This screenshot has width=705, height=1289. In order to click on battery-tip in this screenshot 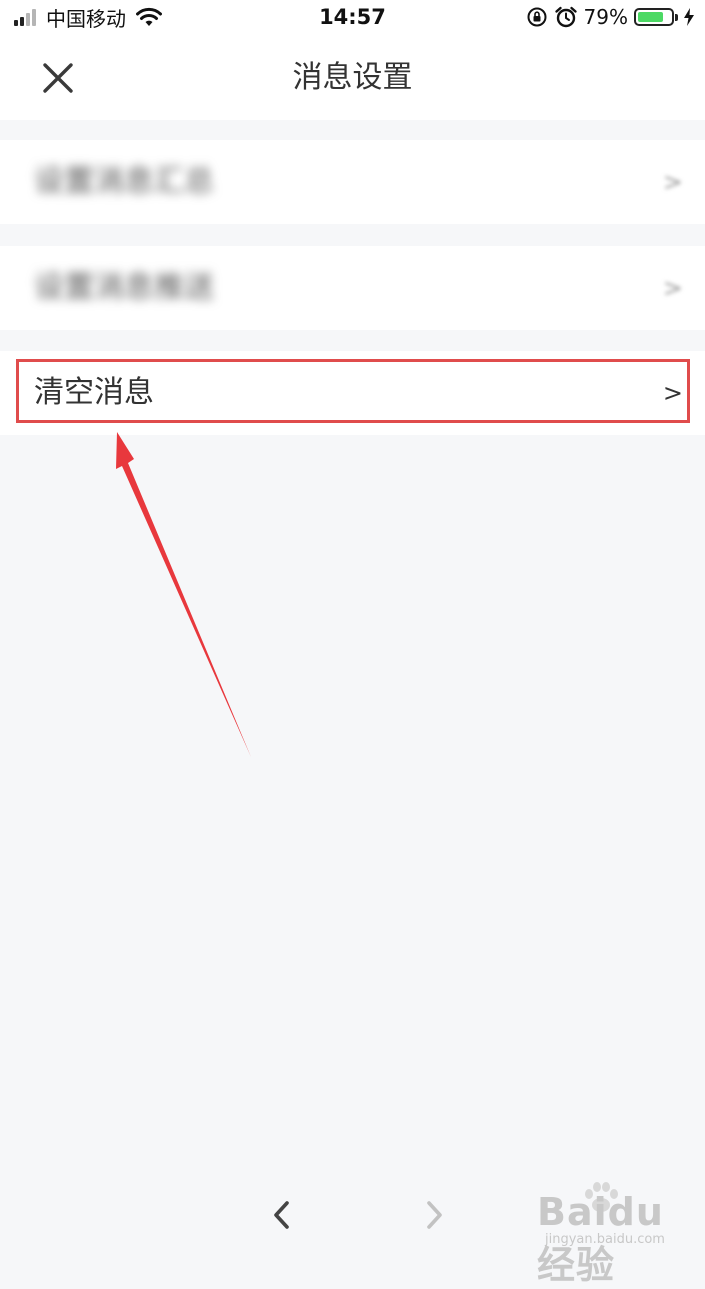, I will do `click(676, 17)`.